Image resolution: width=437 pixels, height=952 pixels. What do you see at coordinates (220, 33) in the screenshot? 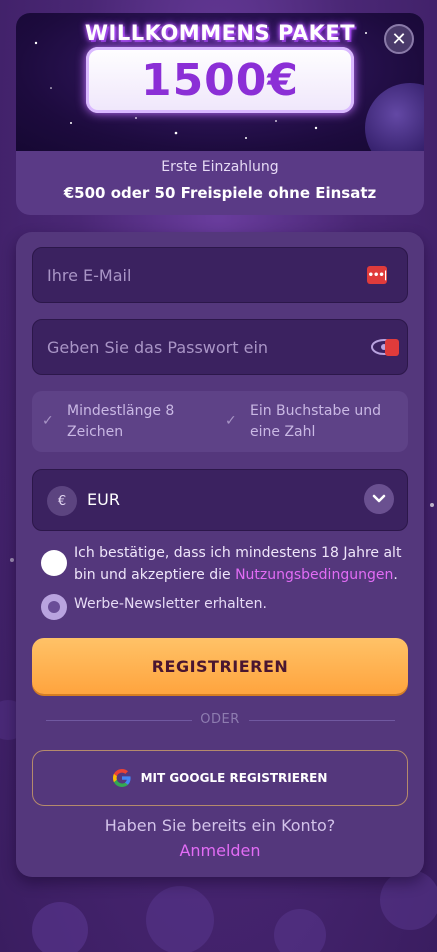
I see `banner-title: WILLKOMMENS PAKET` at bounding box center [220, 33].